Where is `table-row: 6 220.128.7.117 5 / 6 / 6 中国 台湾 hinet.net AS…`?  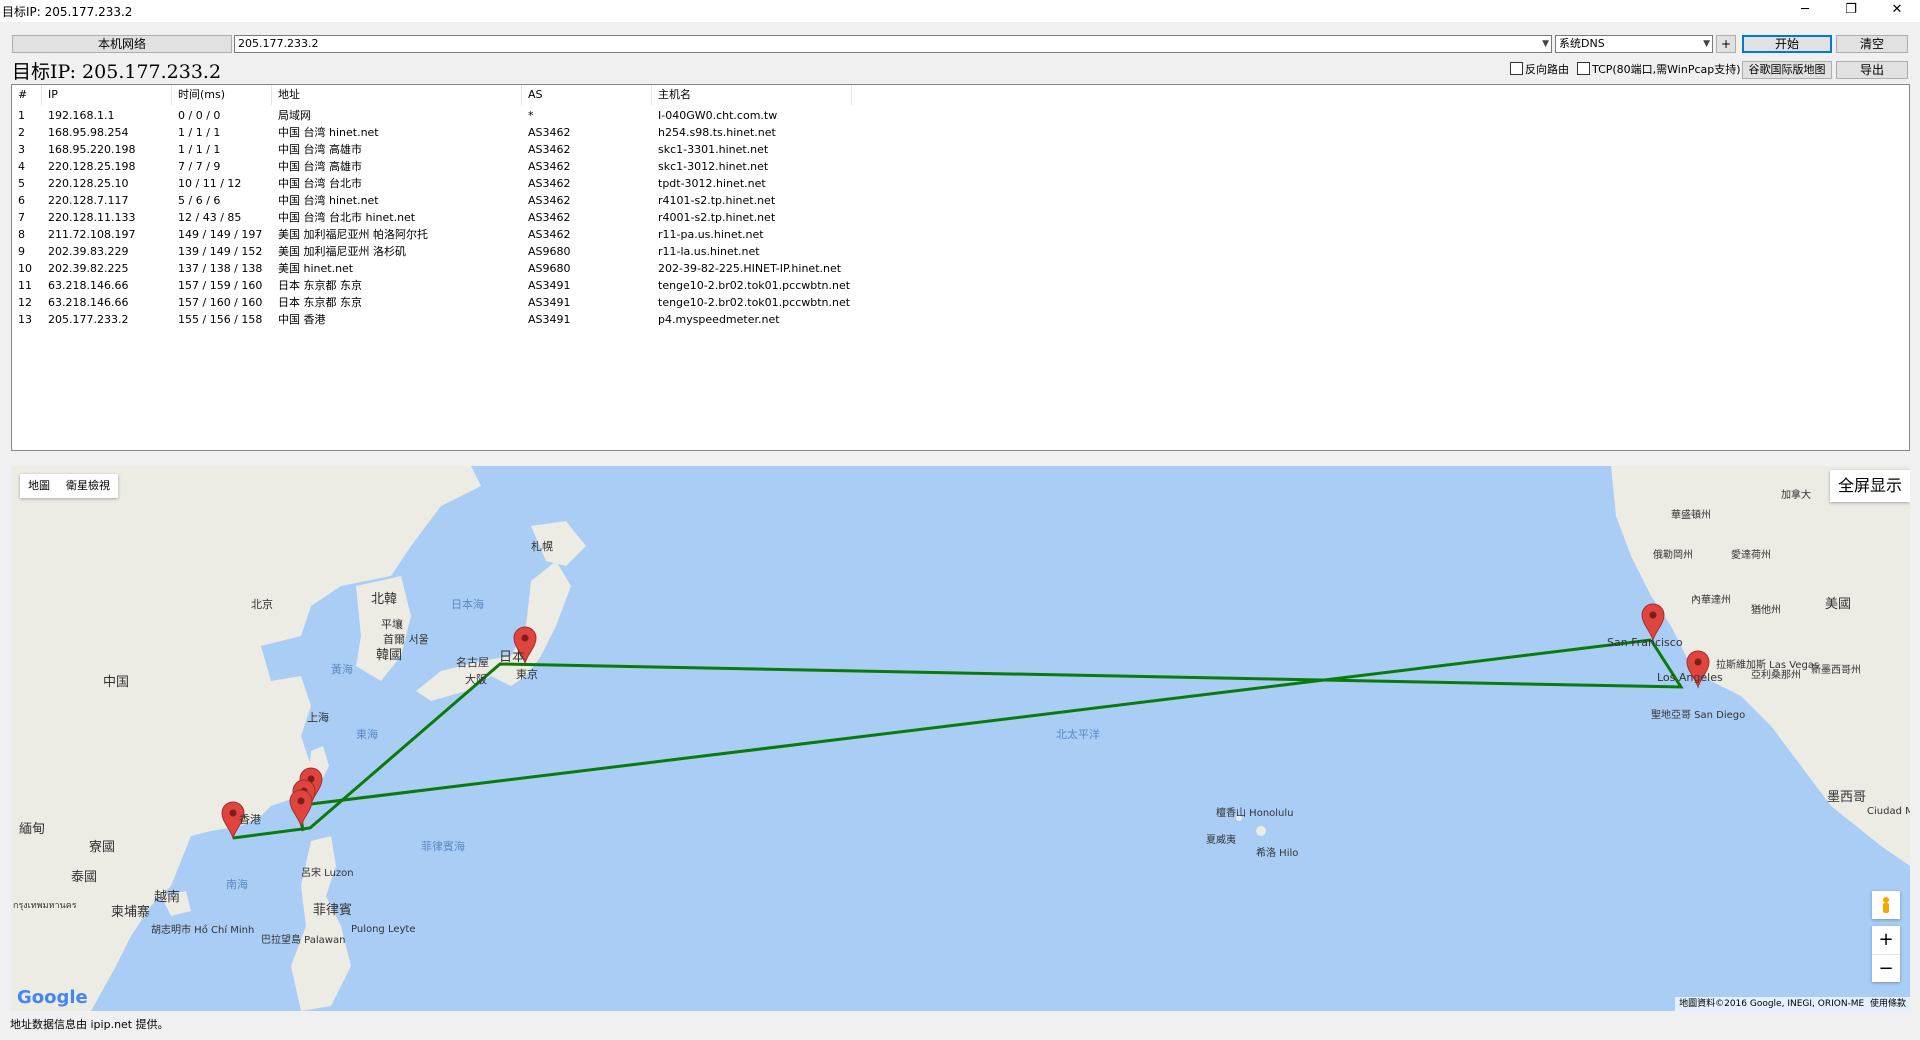 table-row: 6 220.128.7.117 5 / 6 / 6 中国 台湾 hinet.net AS… is located at coordinates (452, 200).